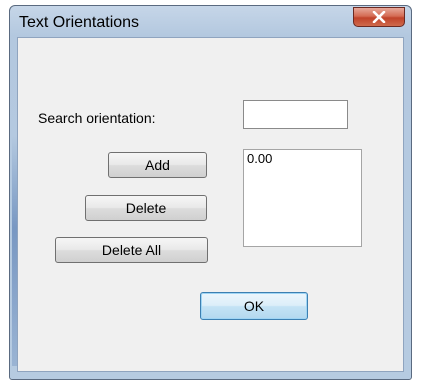 The image size is (422, 386). Describe the element at coordinates (146, 208) in the screenshot. I see `delete-button: Delete` at that location.